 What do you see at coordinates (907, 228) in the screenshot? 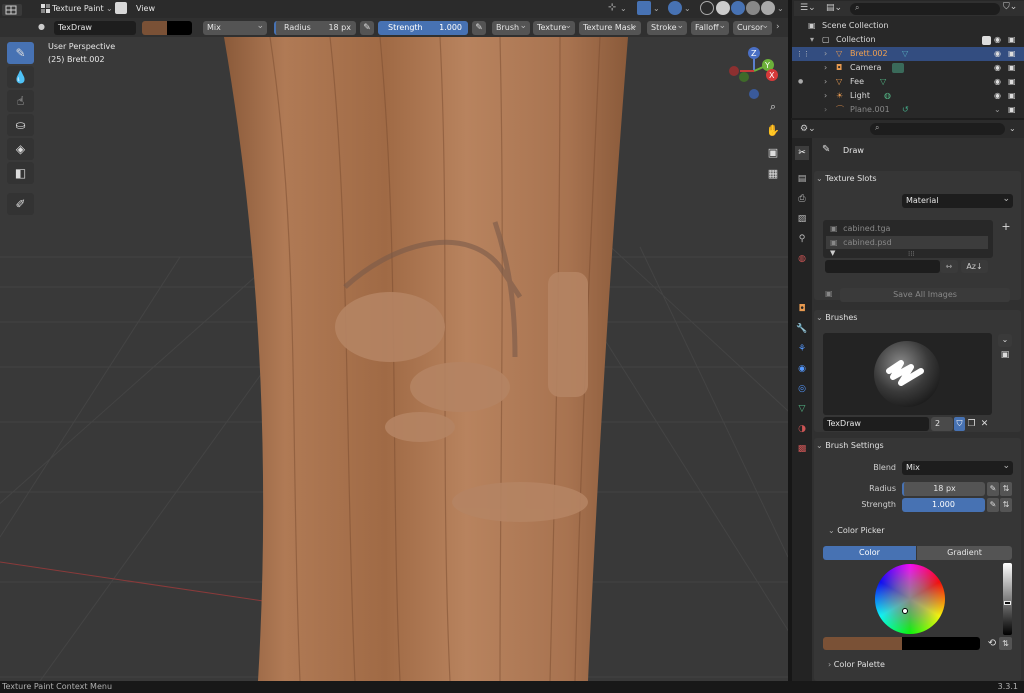
I see `image-list-item: ▣ cabined.tga` at bounding box center [907, 228].